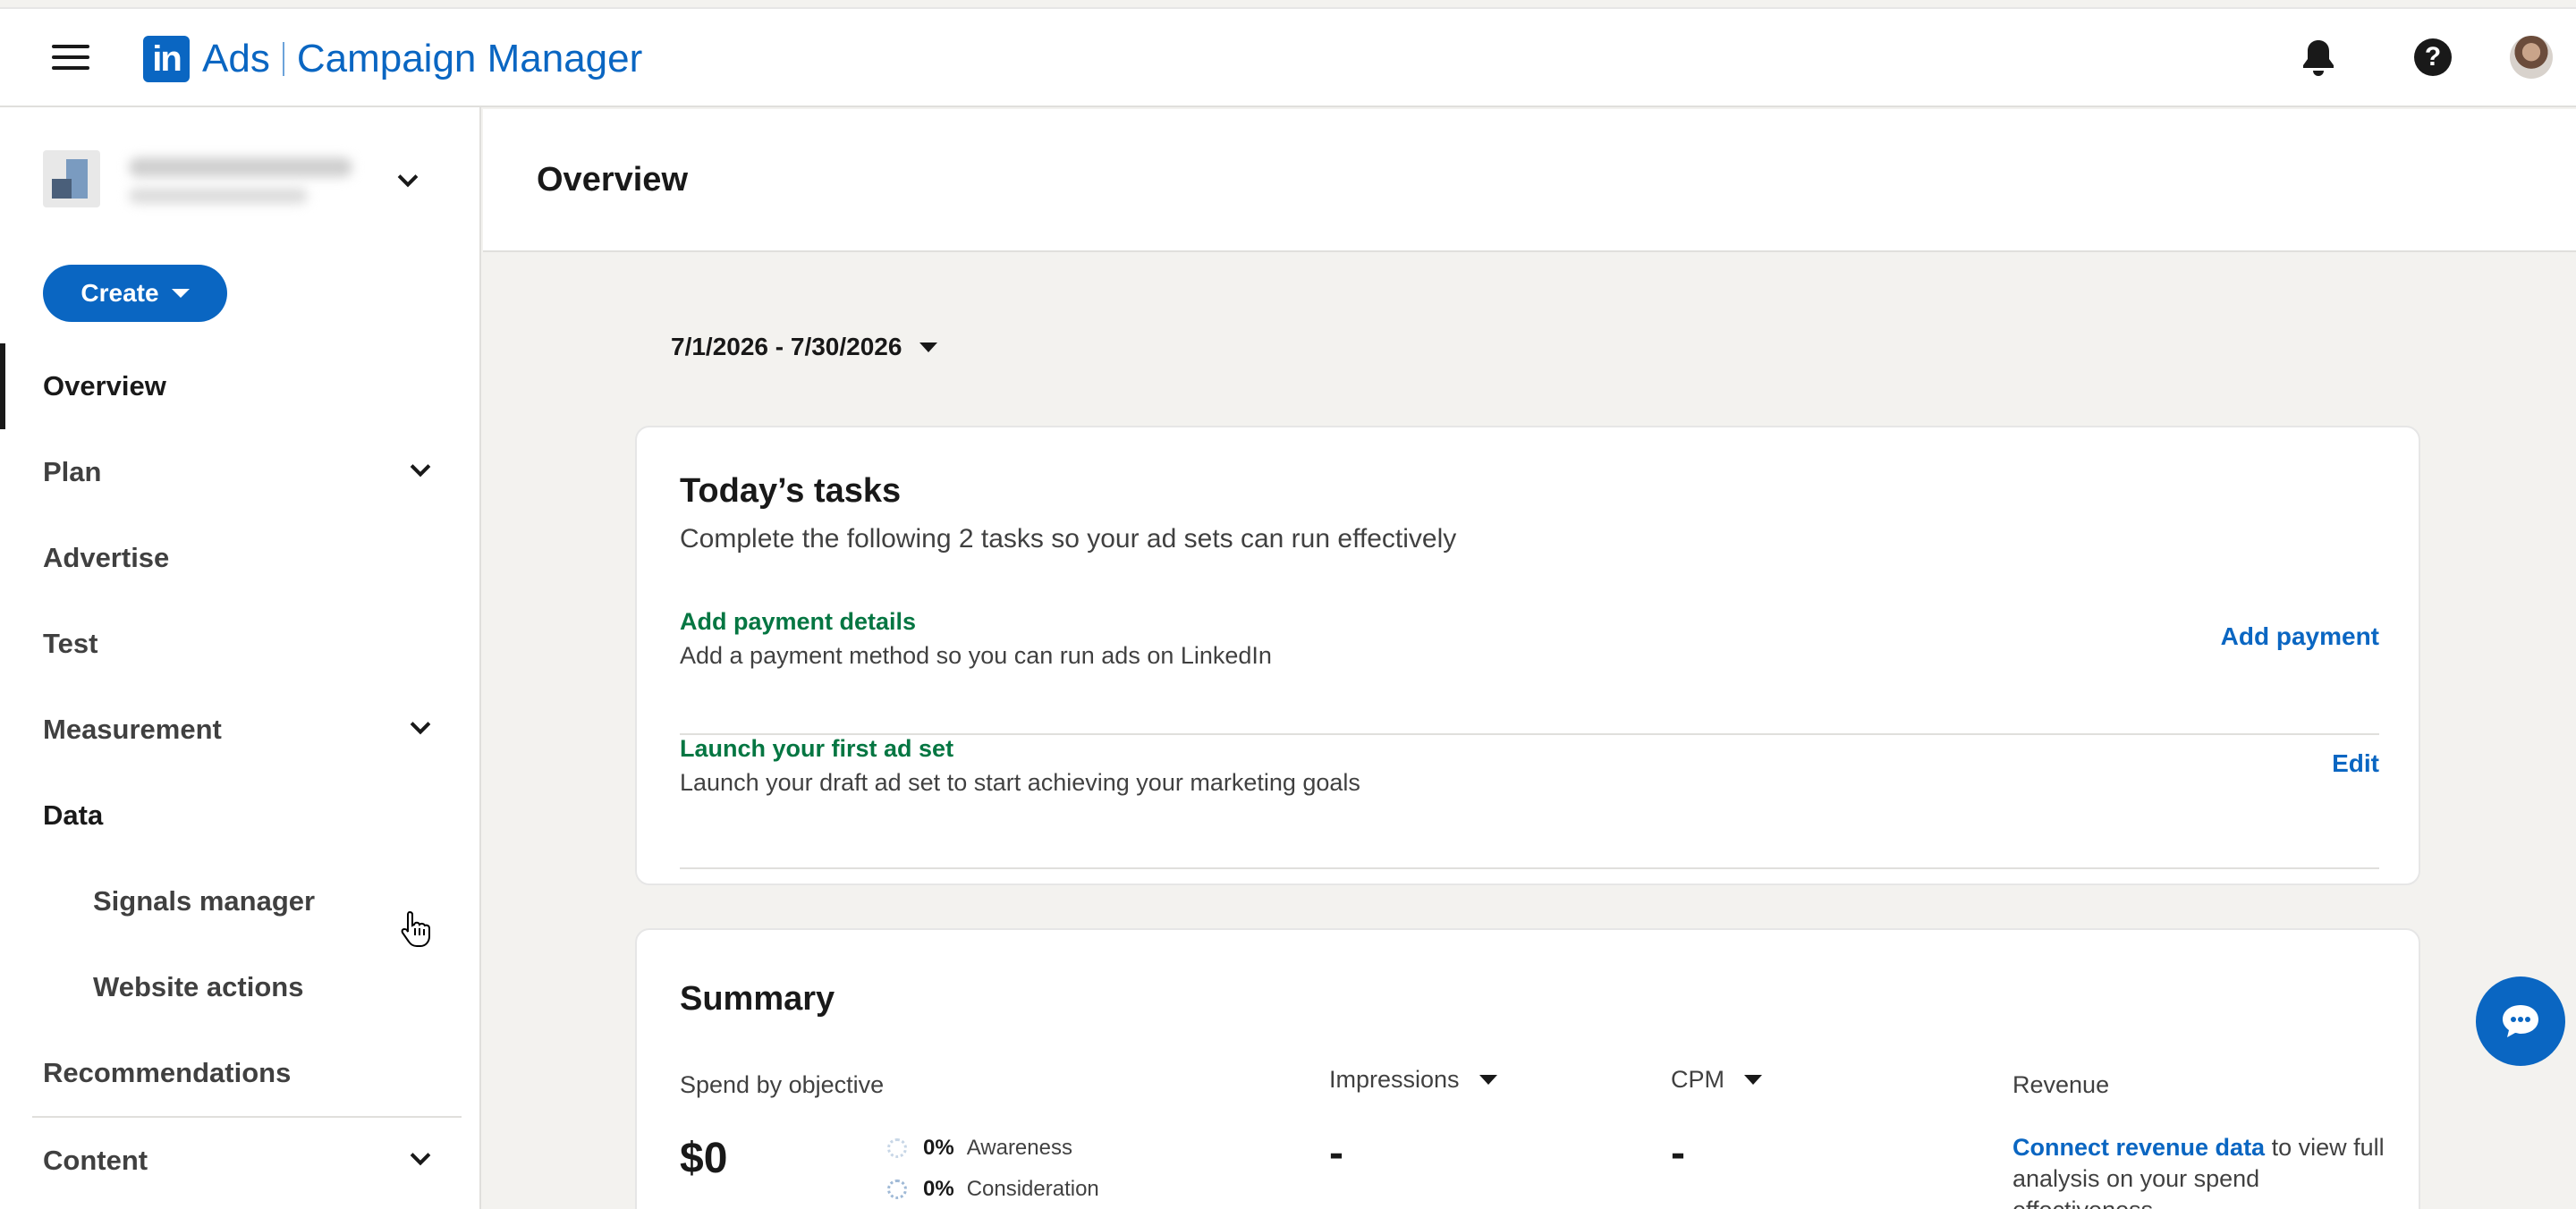  I want to click on sidebar-item-label: Test, so click(70, 643).